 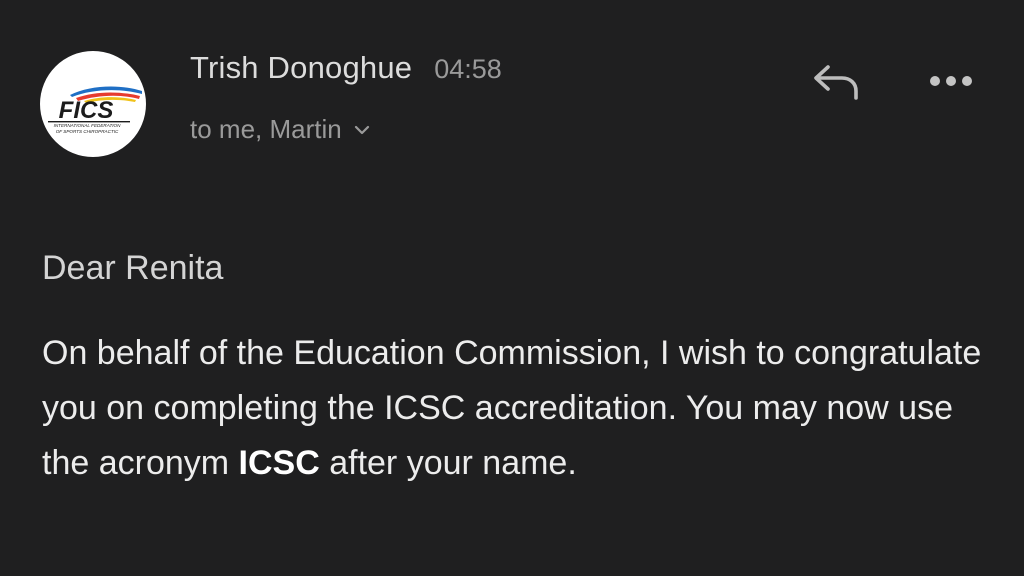 What do you see at coordinates (448, 463) in the screenshot?
I see `paragraph-text-part2: after your name.` at bounding box center [448, 463].